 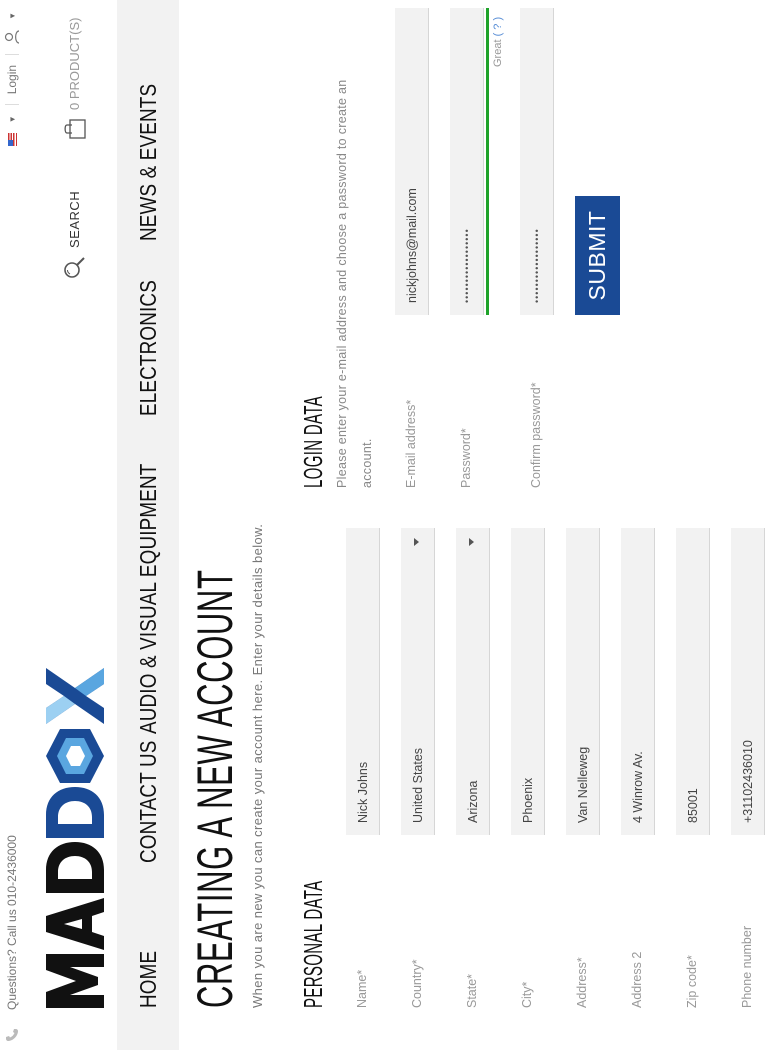 What do you see at coordinates (748, 681) in the screenshot?
I see `phone-input: +3110243​6010` at bounding box center [748, 681].